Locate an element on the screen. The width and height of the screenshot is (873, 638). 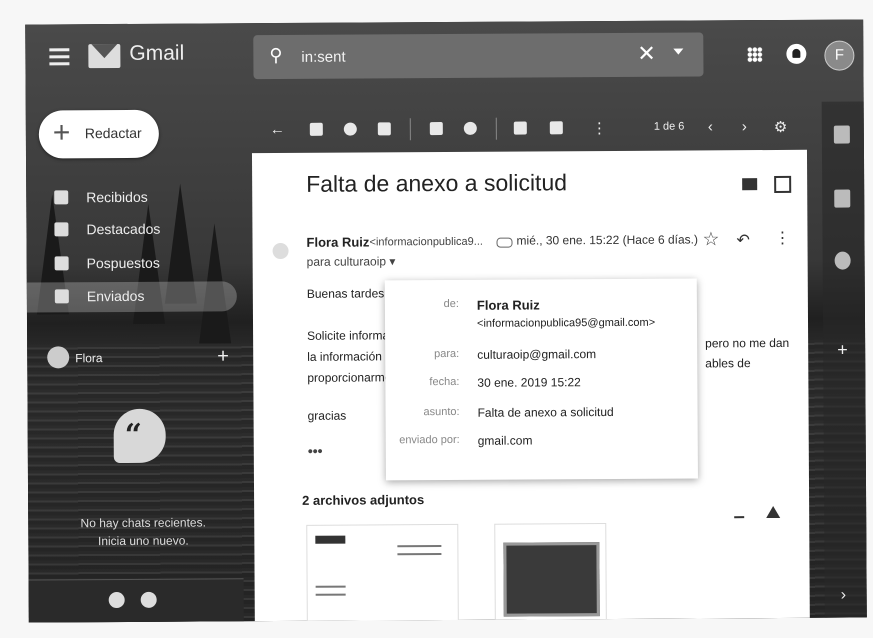
hangouts-user: Flora + is located at coordinates (142, 359).